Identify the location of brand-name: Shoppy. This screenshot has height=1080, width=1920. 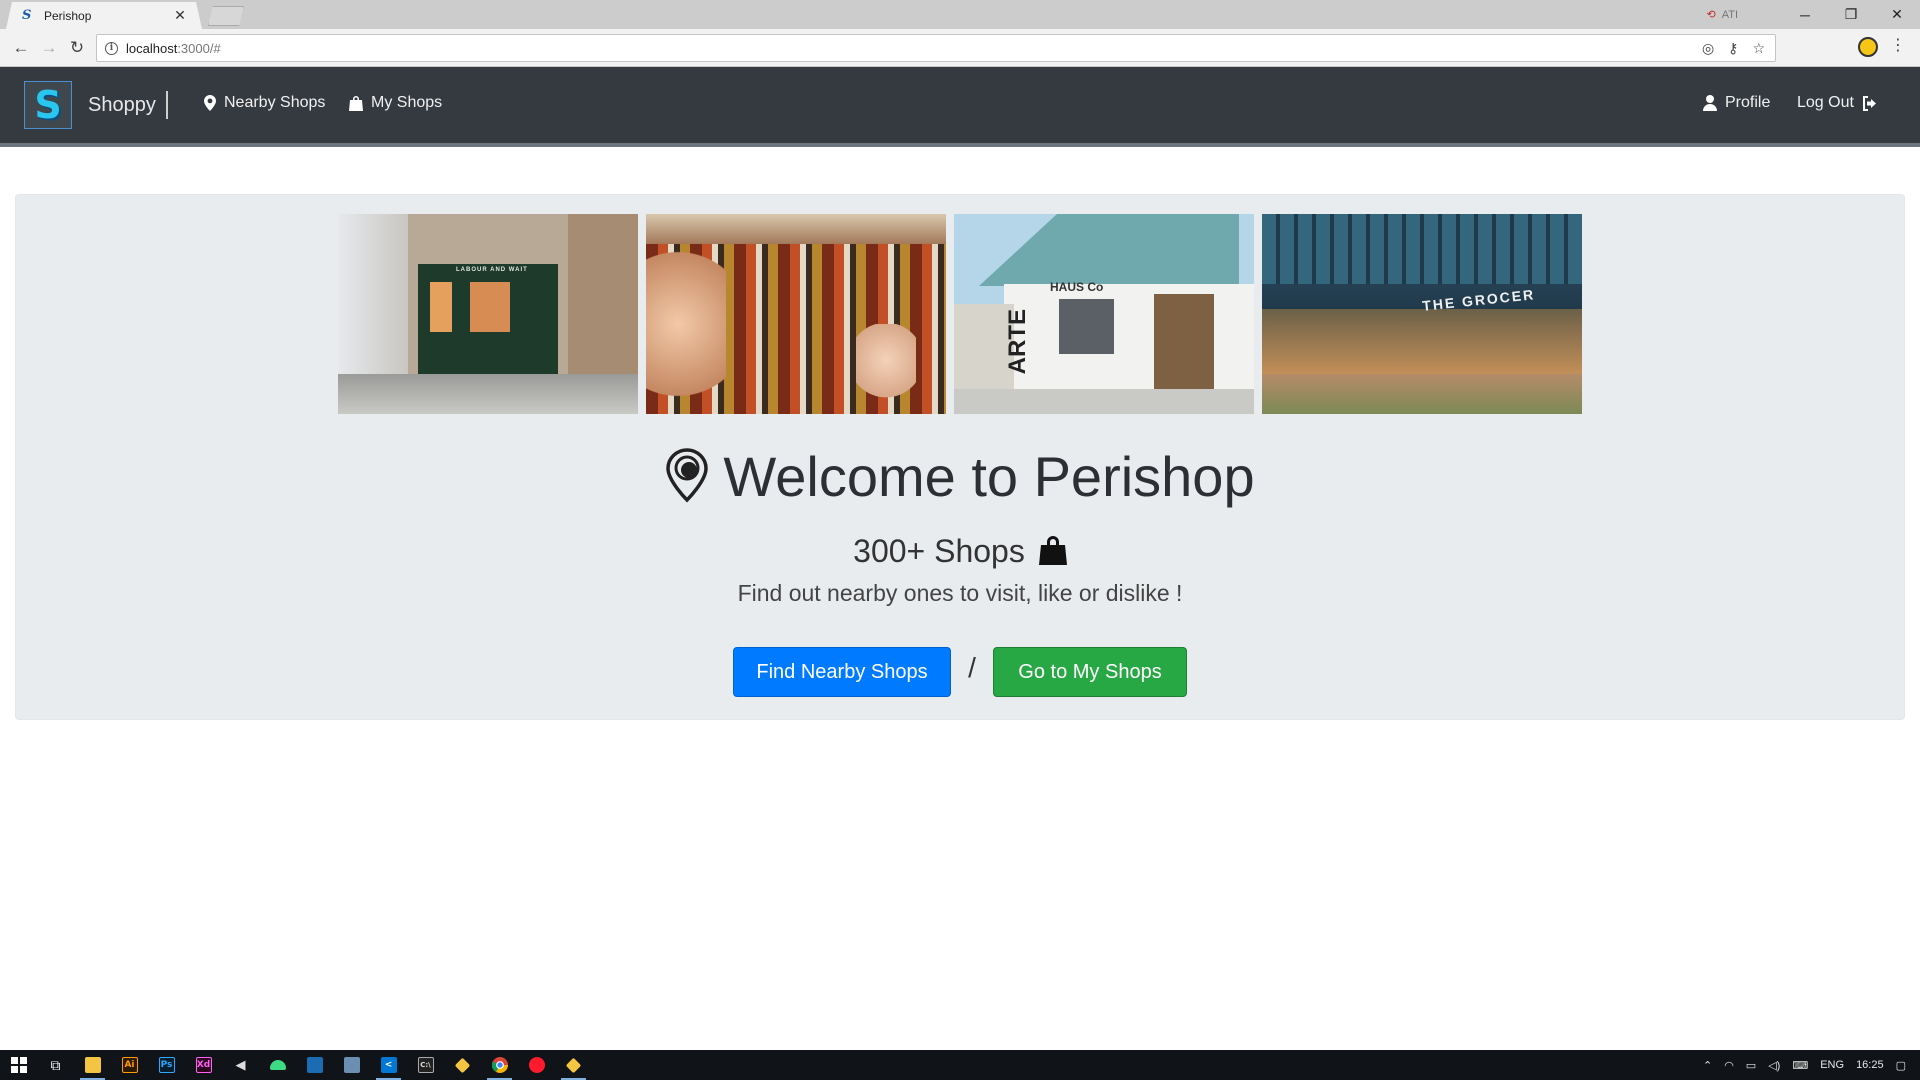
(122, 105).